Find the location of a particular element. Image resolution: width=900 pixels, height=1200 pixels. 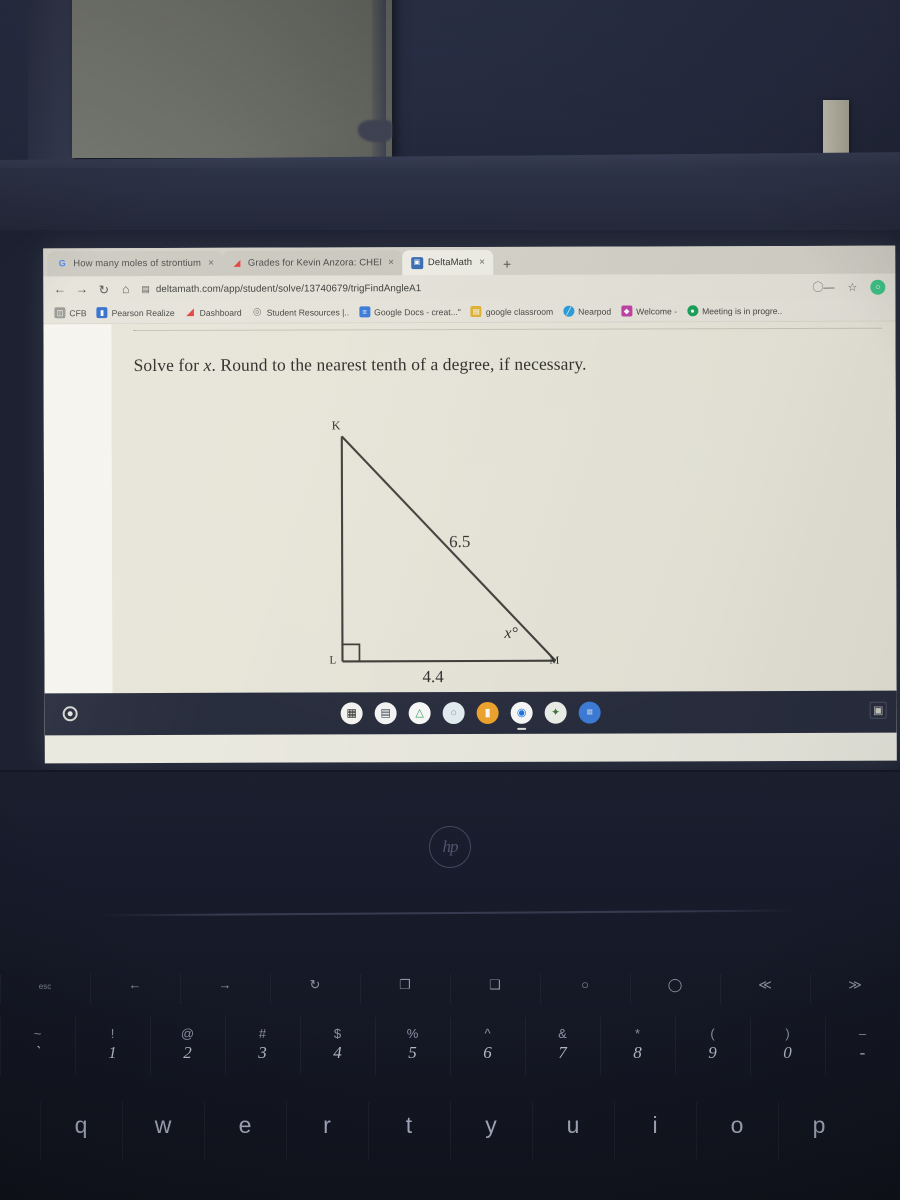

key-9: ( 9 is located at coordinates (712, 1046).